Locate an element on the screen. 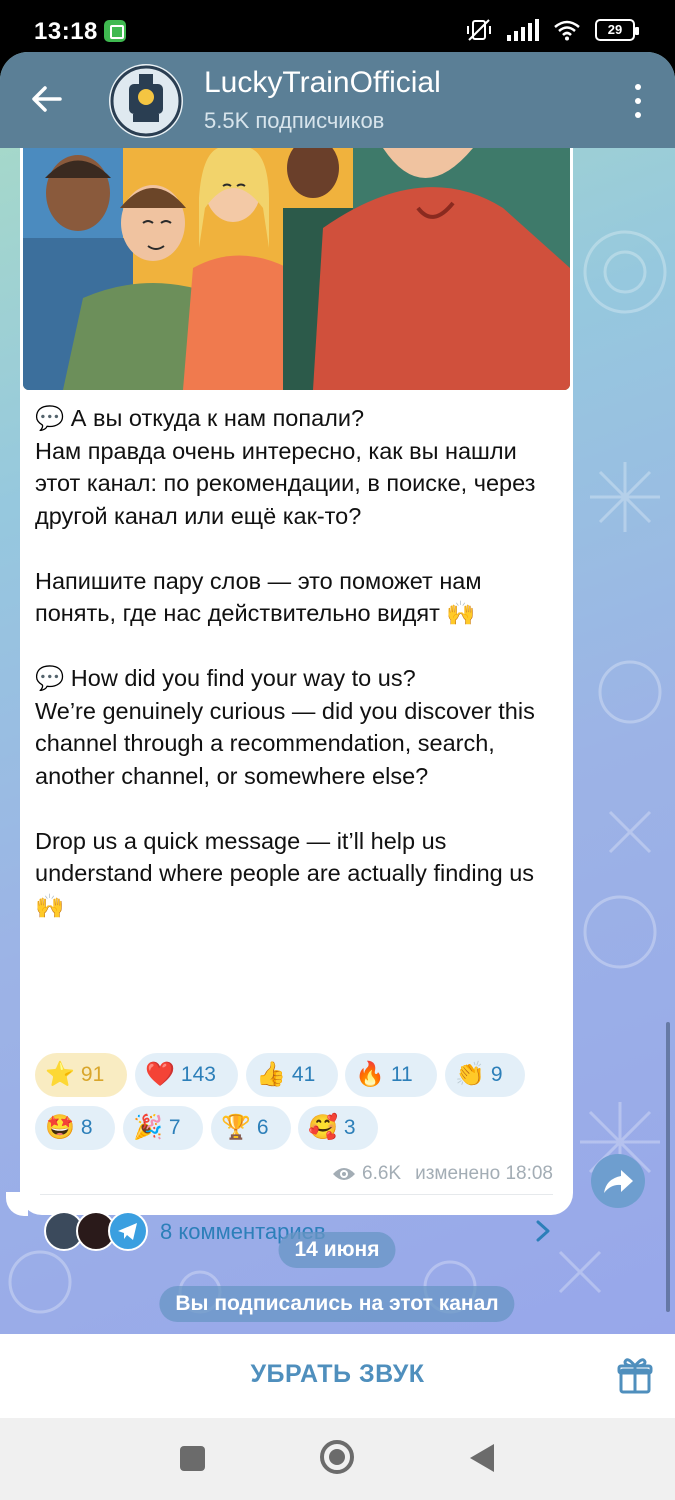  home-button is located at coordinates (337, 1457).